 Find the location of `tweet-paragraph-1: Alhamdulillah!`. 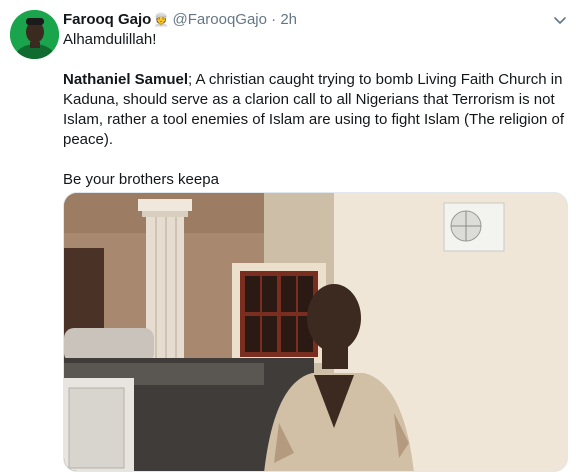

tweet-paragraph-1: Alhamdulillah! is located at coordinates (110, 39).